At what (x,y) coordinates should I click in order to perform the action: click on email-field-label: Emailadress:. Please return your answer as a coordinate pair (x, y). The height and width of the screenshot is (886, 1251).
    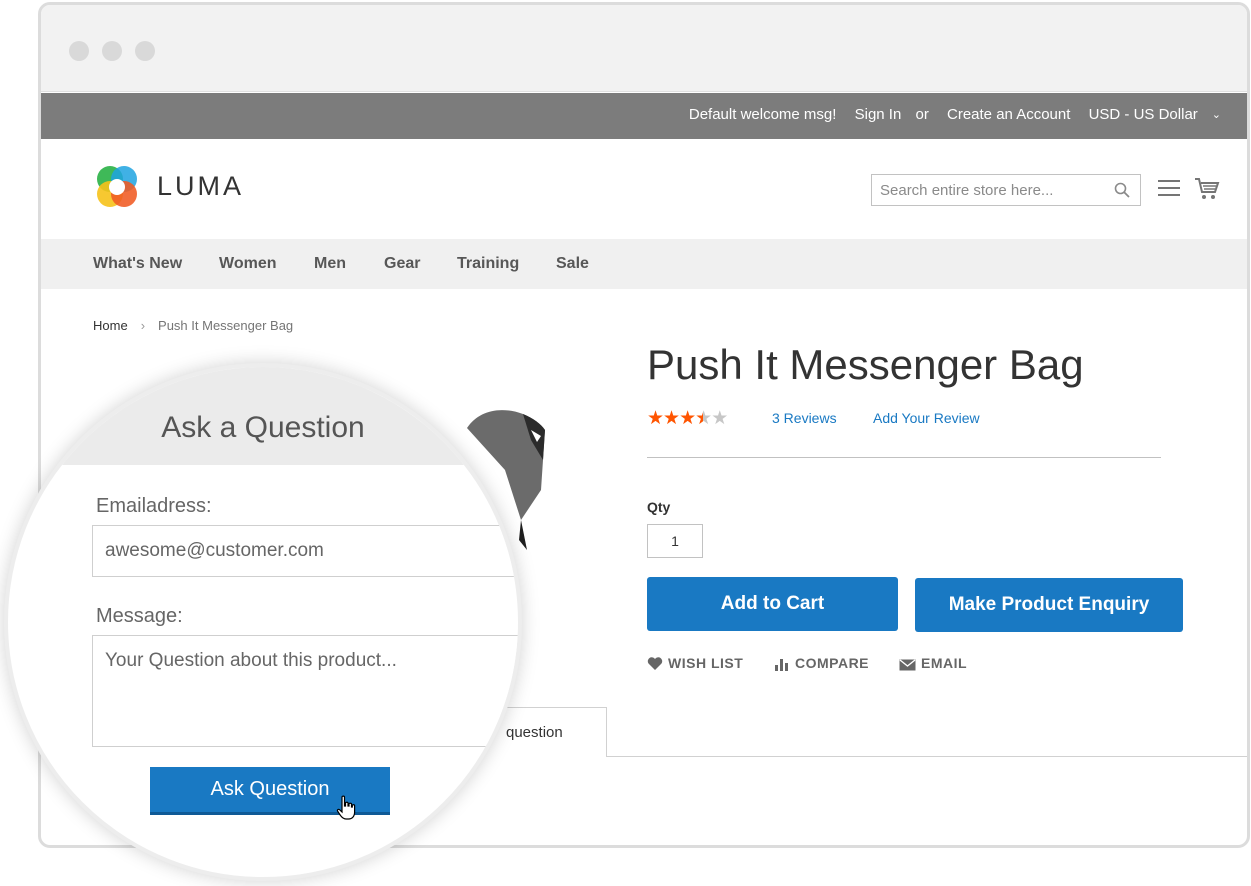
    Looking at the image, I should click on (154, 506).